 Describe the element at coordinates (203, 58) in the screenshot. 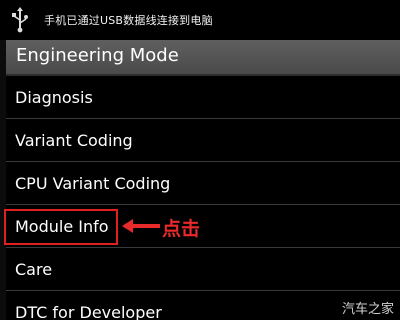

I see `title-bar: Engineering Mode` at that location.